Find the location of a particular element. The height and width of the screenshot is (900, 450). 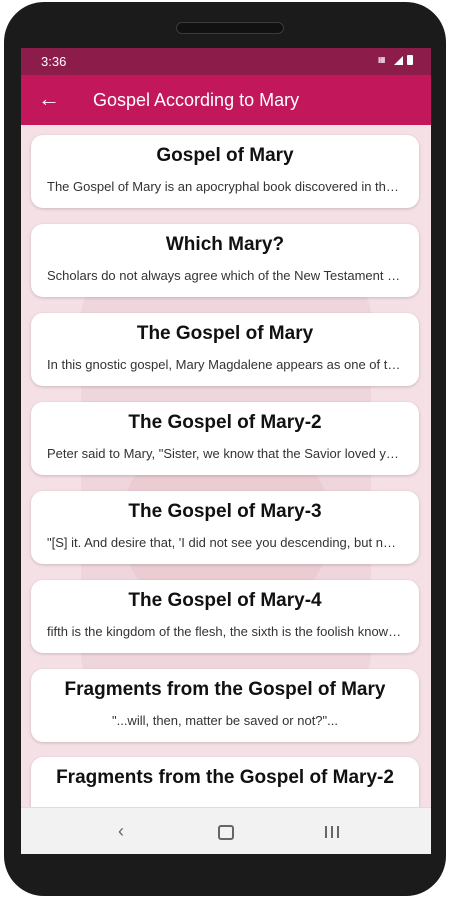

status-icons: ▦ is located at coordinates (395, 60).